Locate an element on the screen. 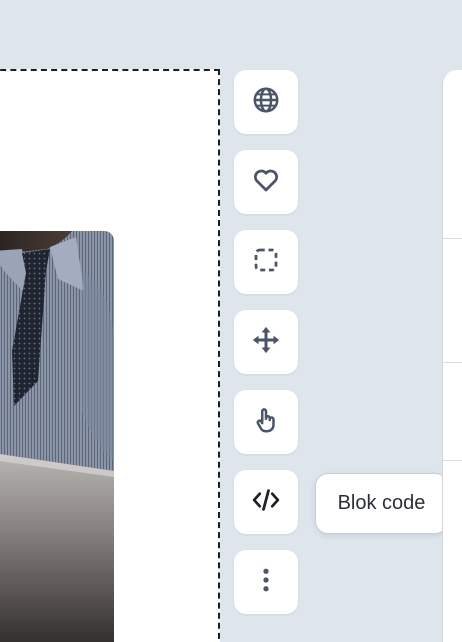 The width and height of the screenshot is (462, 642). code-brackets-icon is located at coordinates (266, 502).